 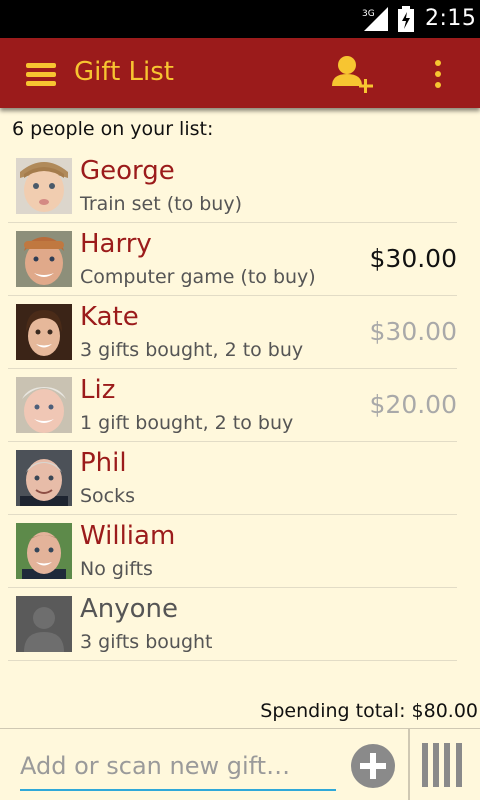 I want to click on person-name: George, so click(x=127, y=171).